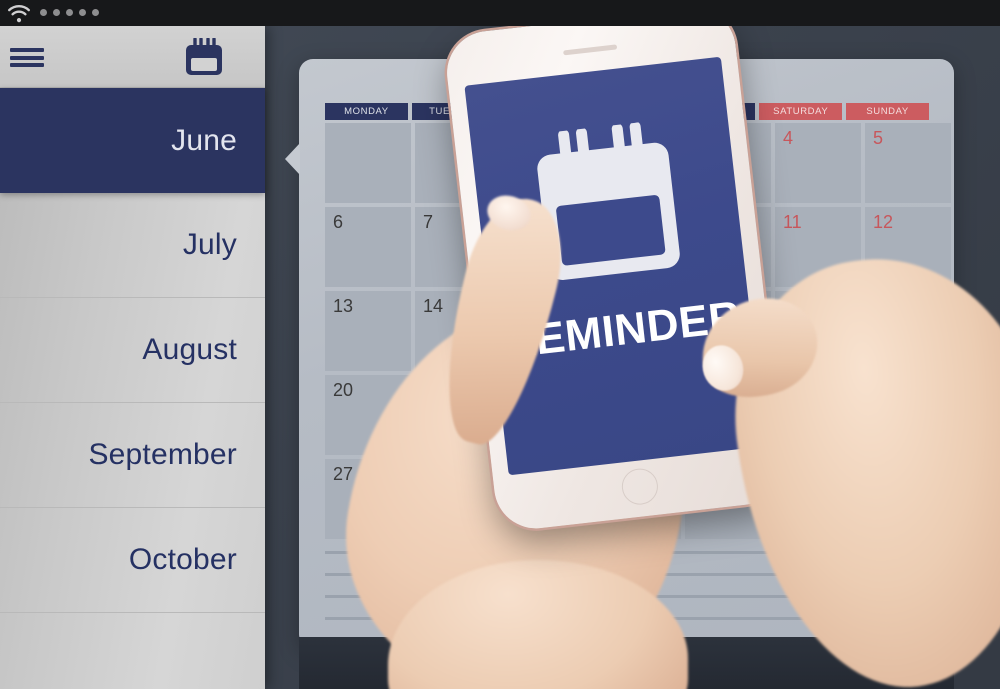 The height and width of the screenshot is (689, 1000). Describe the element at coordinates (368, 415) in the screenshot. I see `calendar-cell: 20` at that location.